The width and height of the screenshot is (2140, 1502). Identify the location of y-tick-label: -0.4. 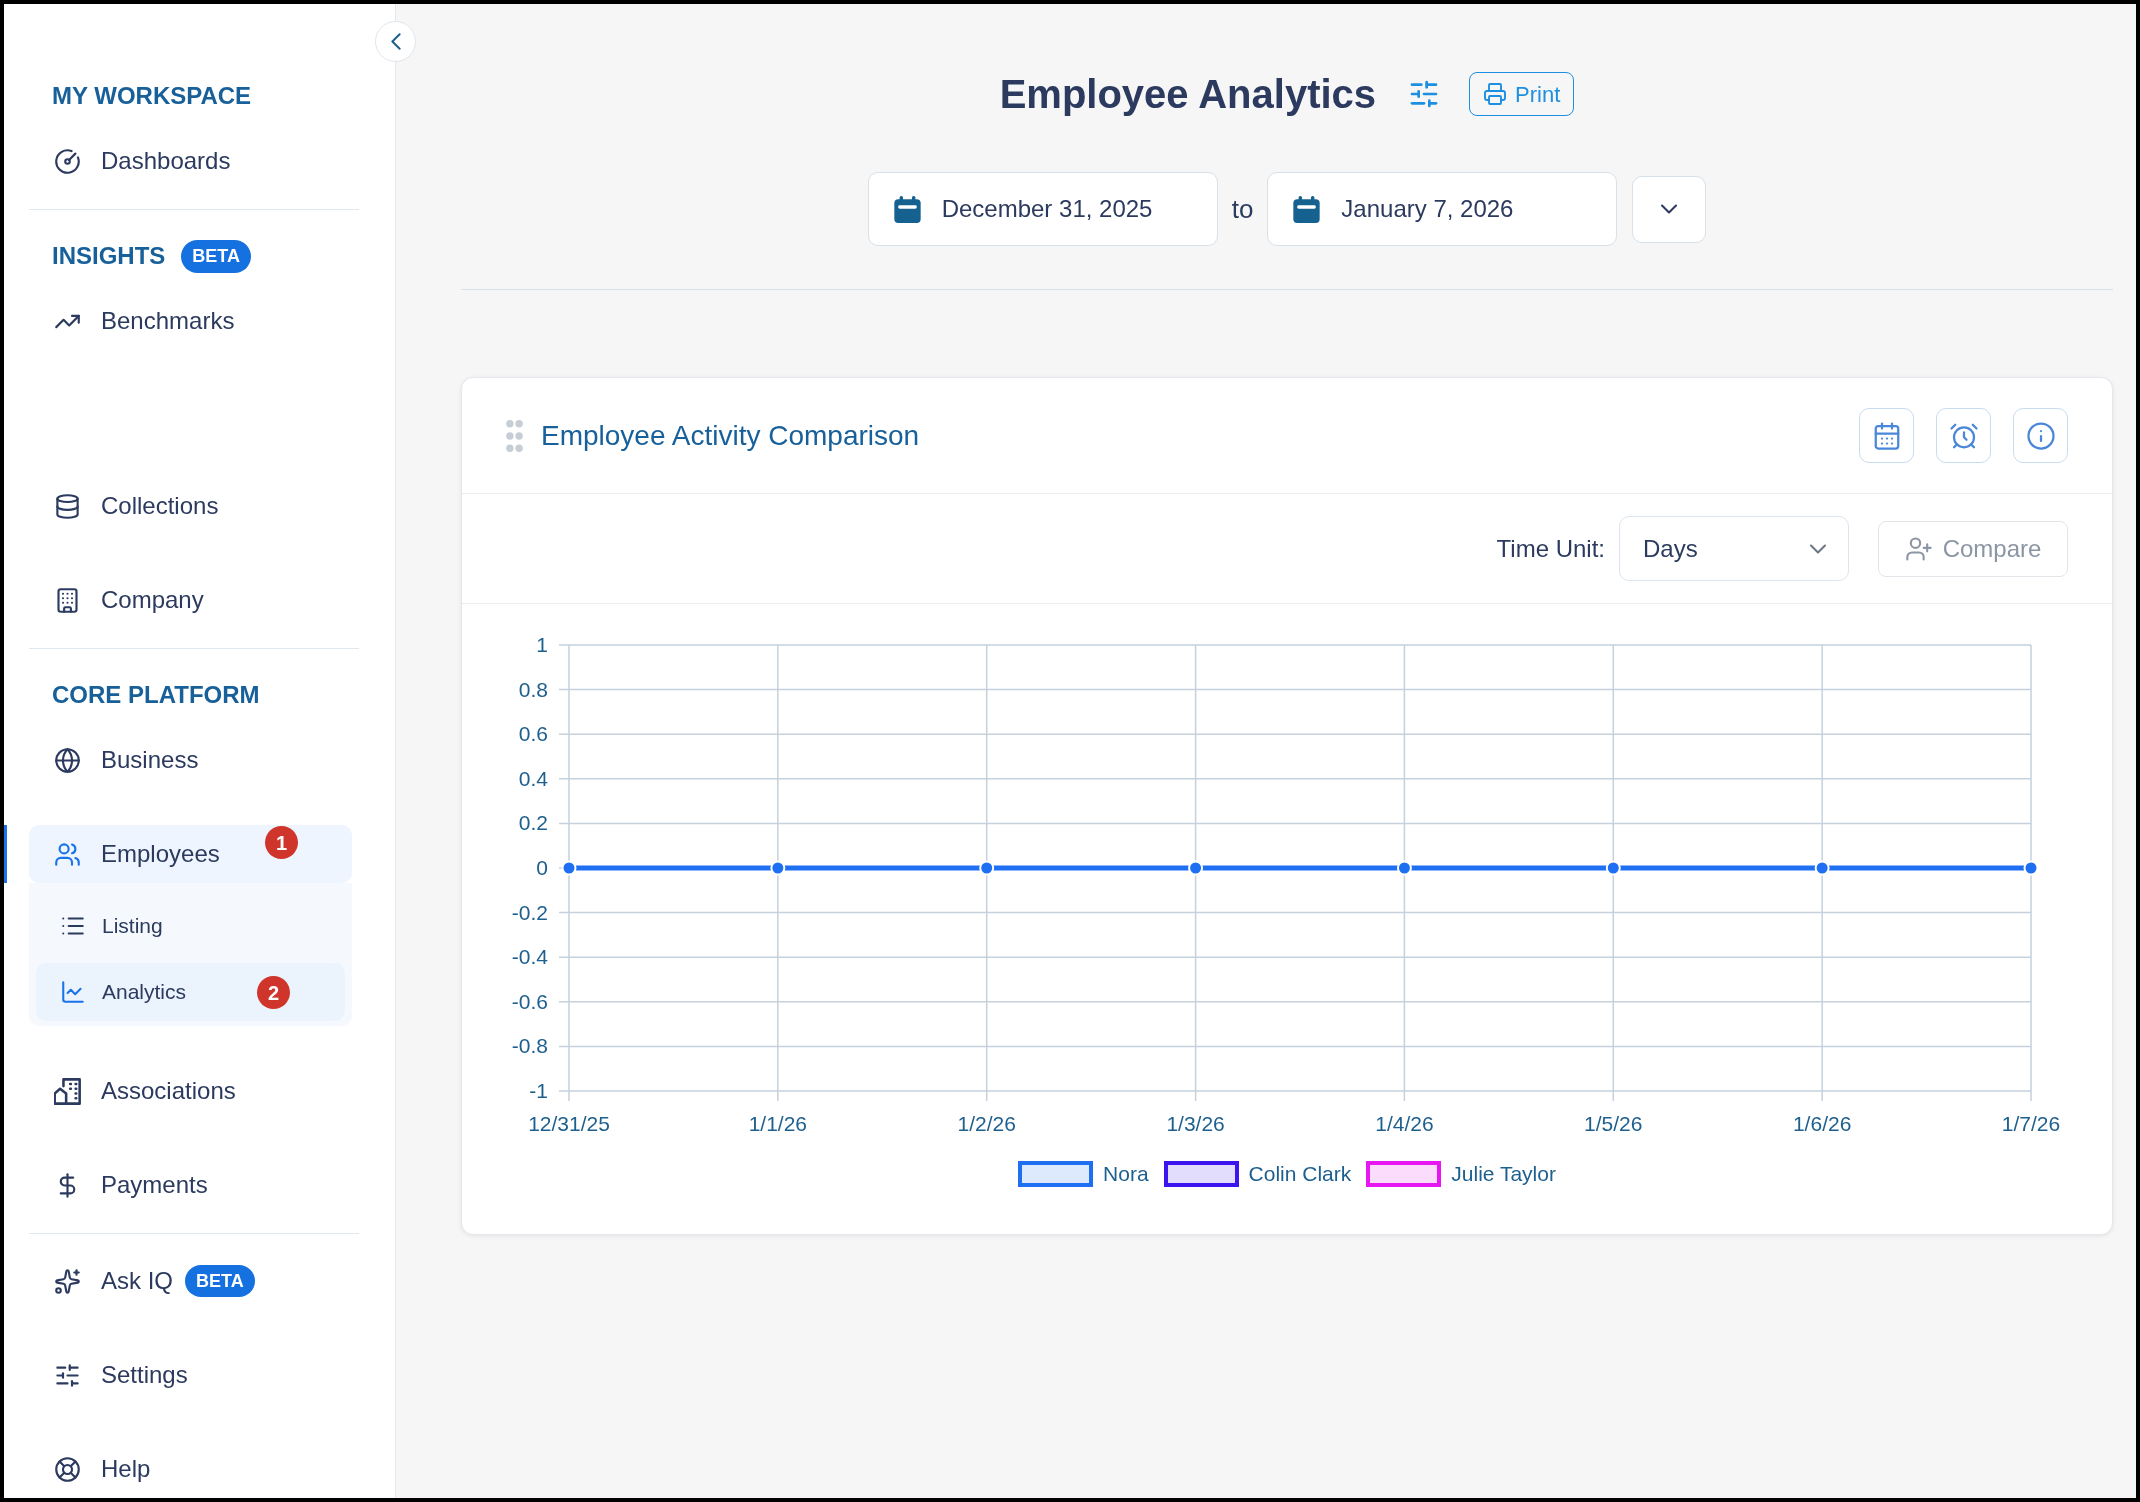
(529, 957).